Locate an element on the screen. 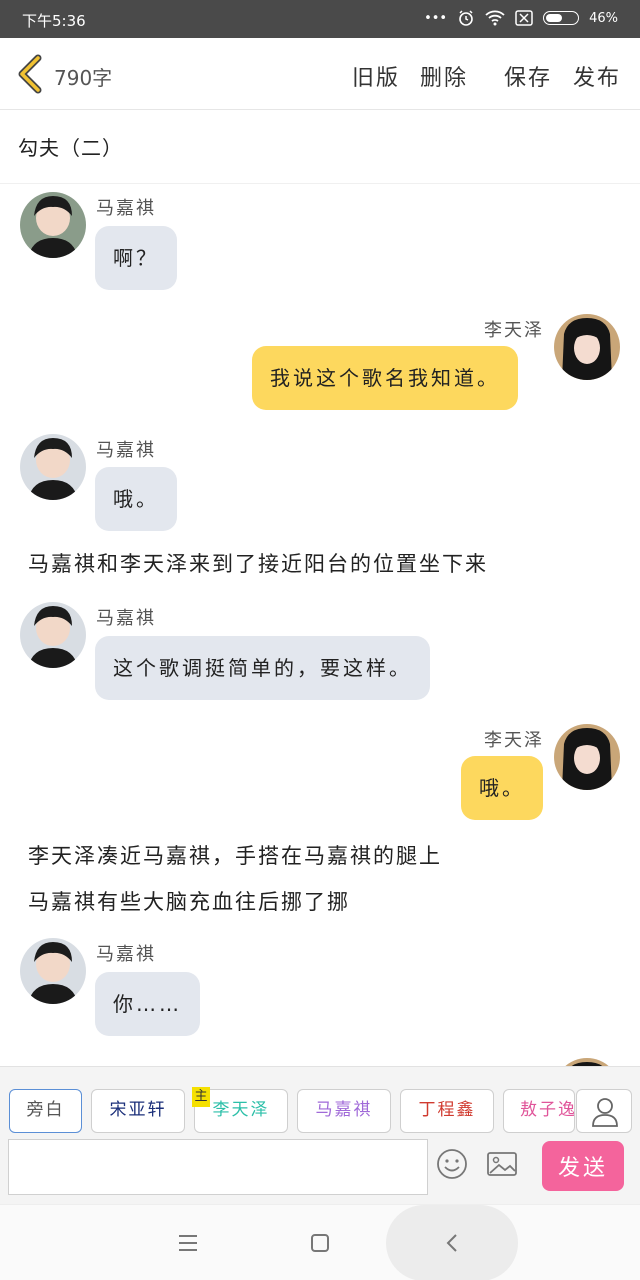  character-chip-ding-chengxin: 丁程鑫 is located at coordinates (447, 1111).